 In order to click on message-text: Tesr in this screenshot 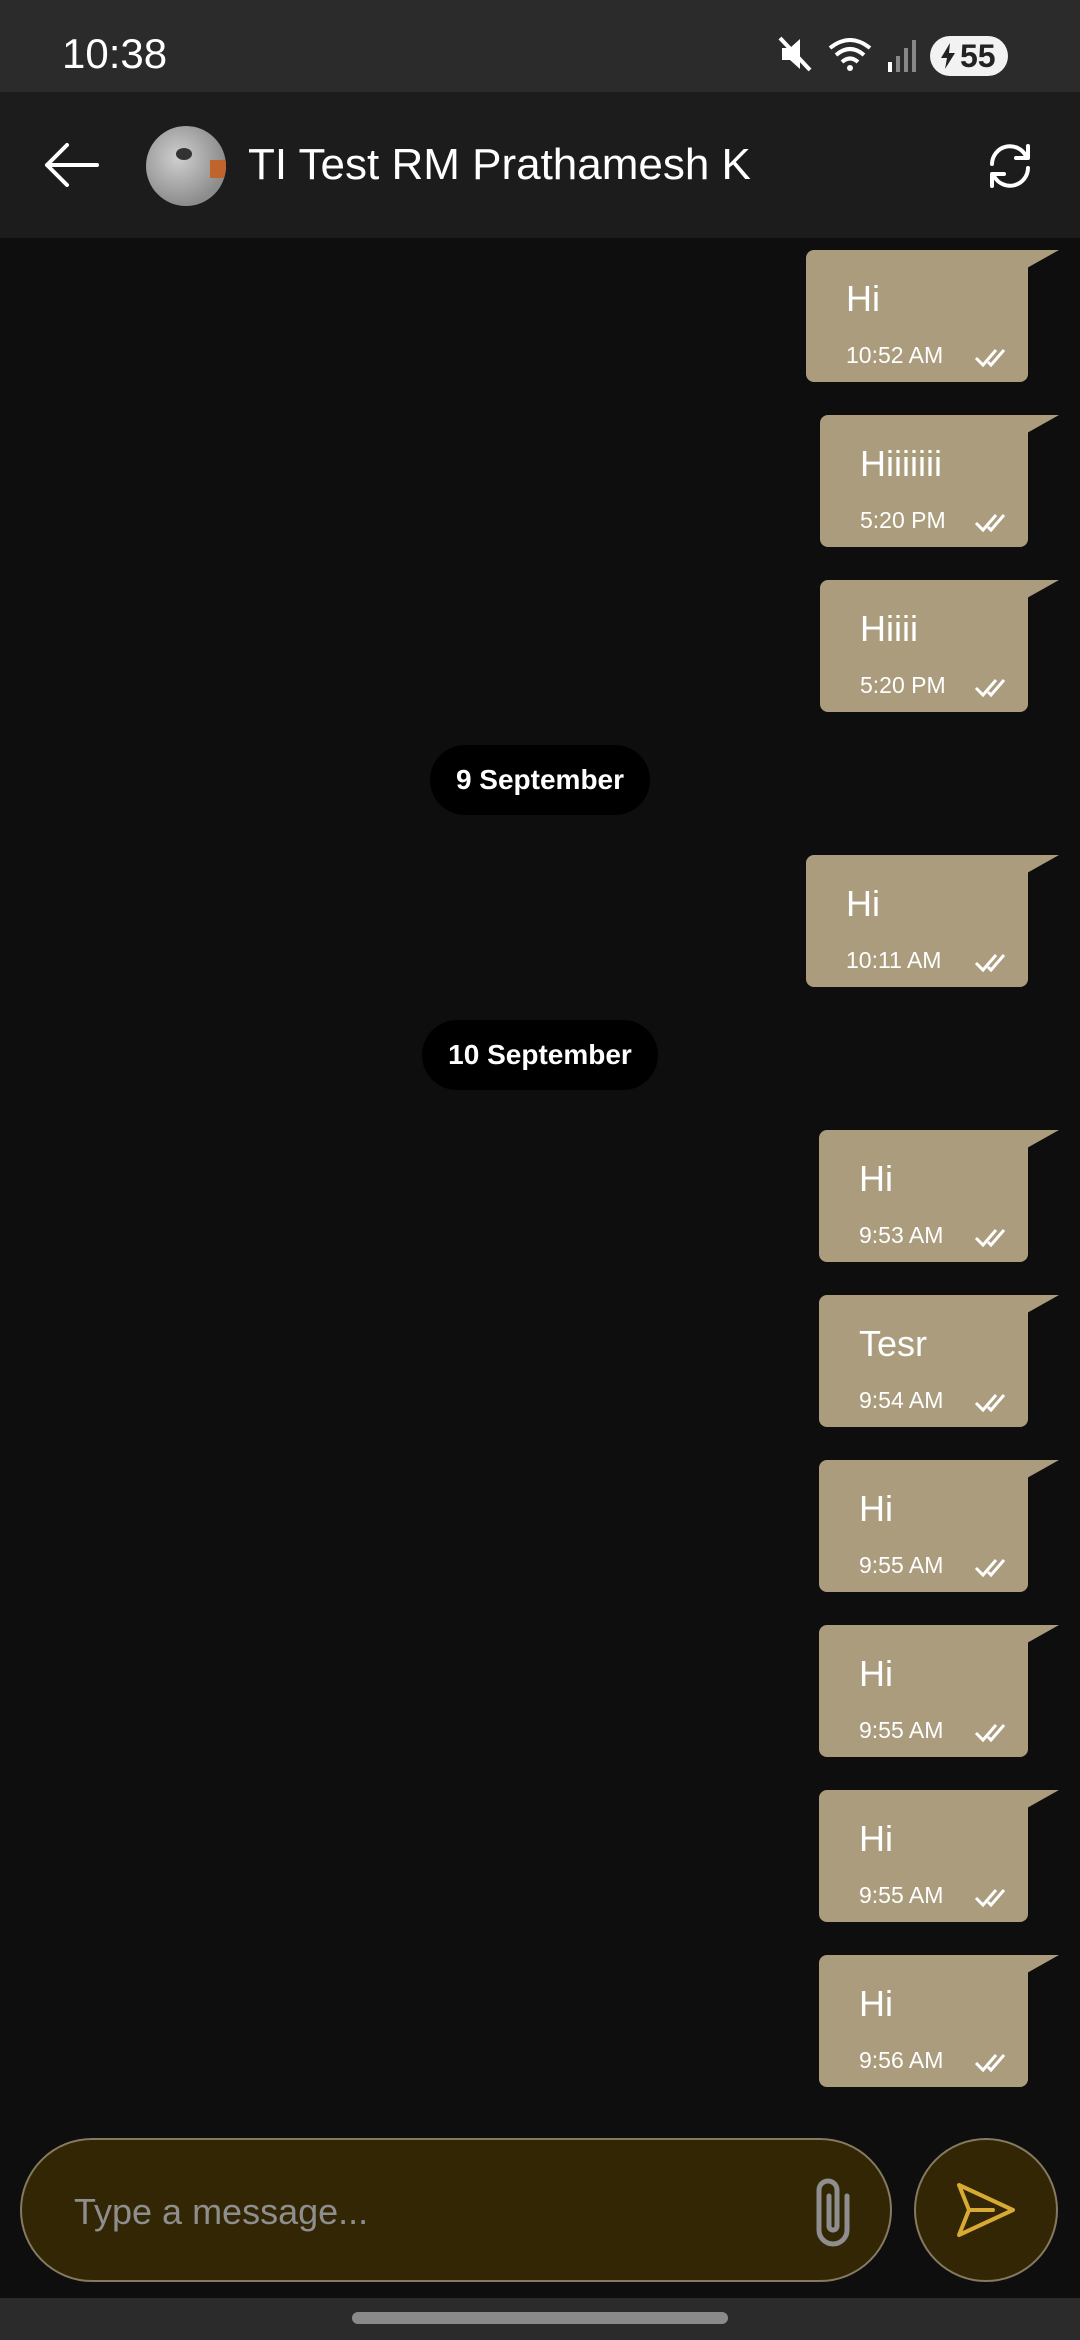, I will do `click(893, 1343)`.